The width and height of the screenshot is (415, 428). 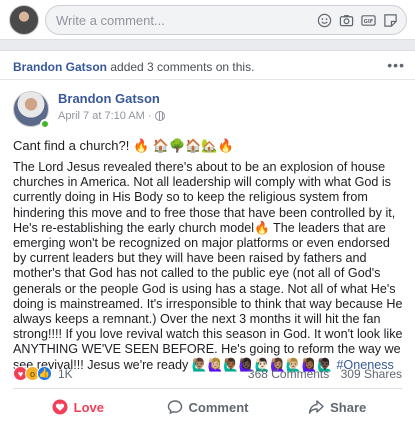 What do you see at coordinates (316, 407) in the screenshot?
I see `share-icon` at bounding box center [316, 407].